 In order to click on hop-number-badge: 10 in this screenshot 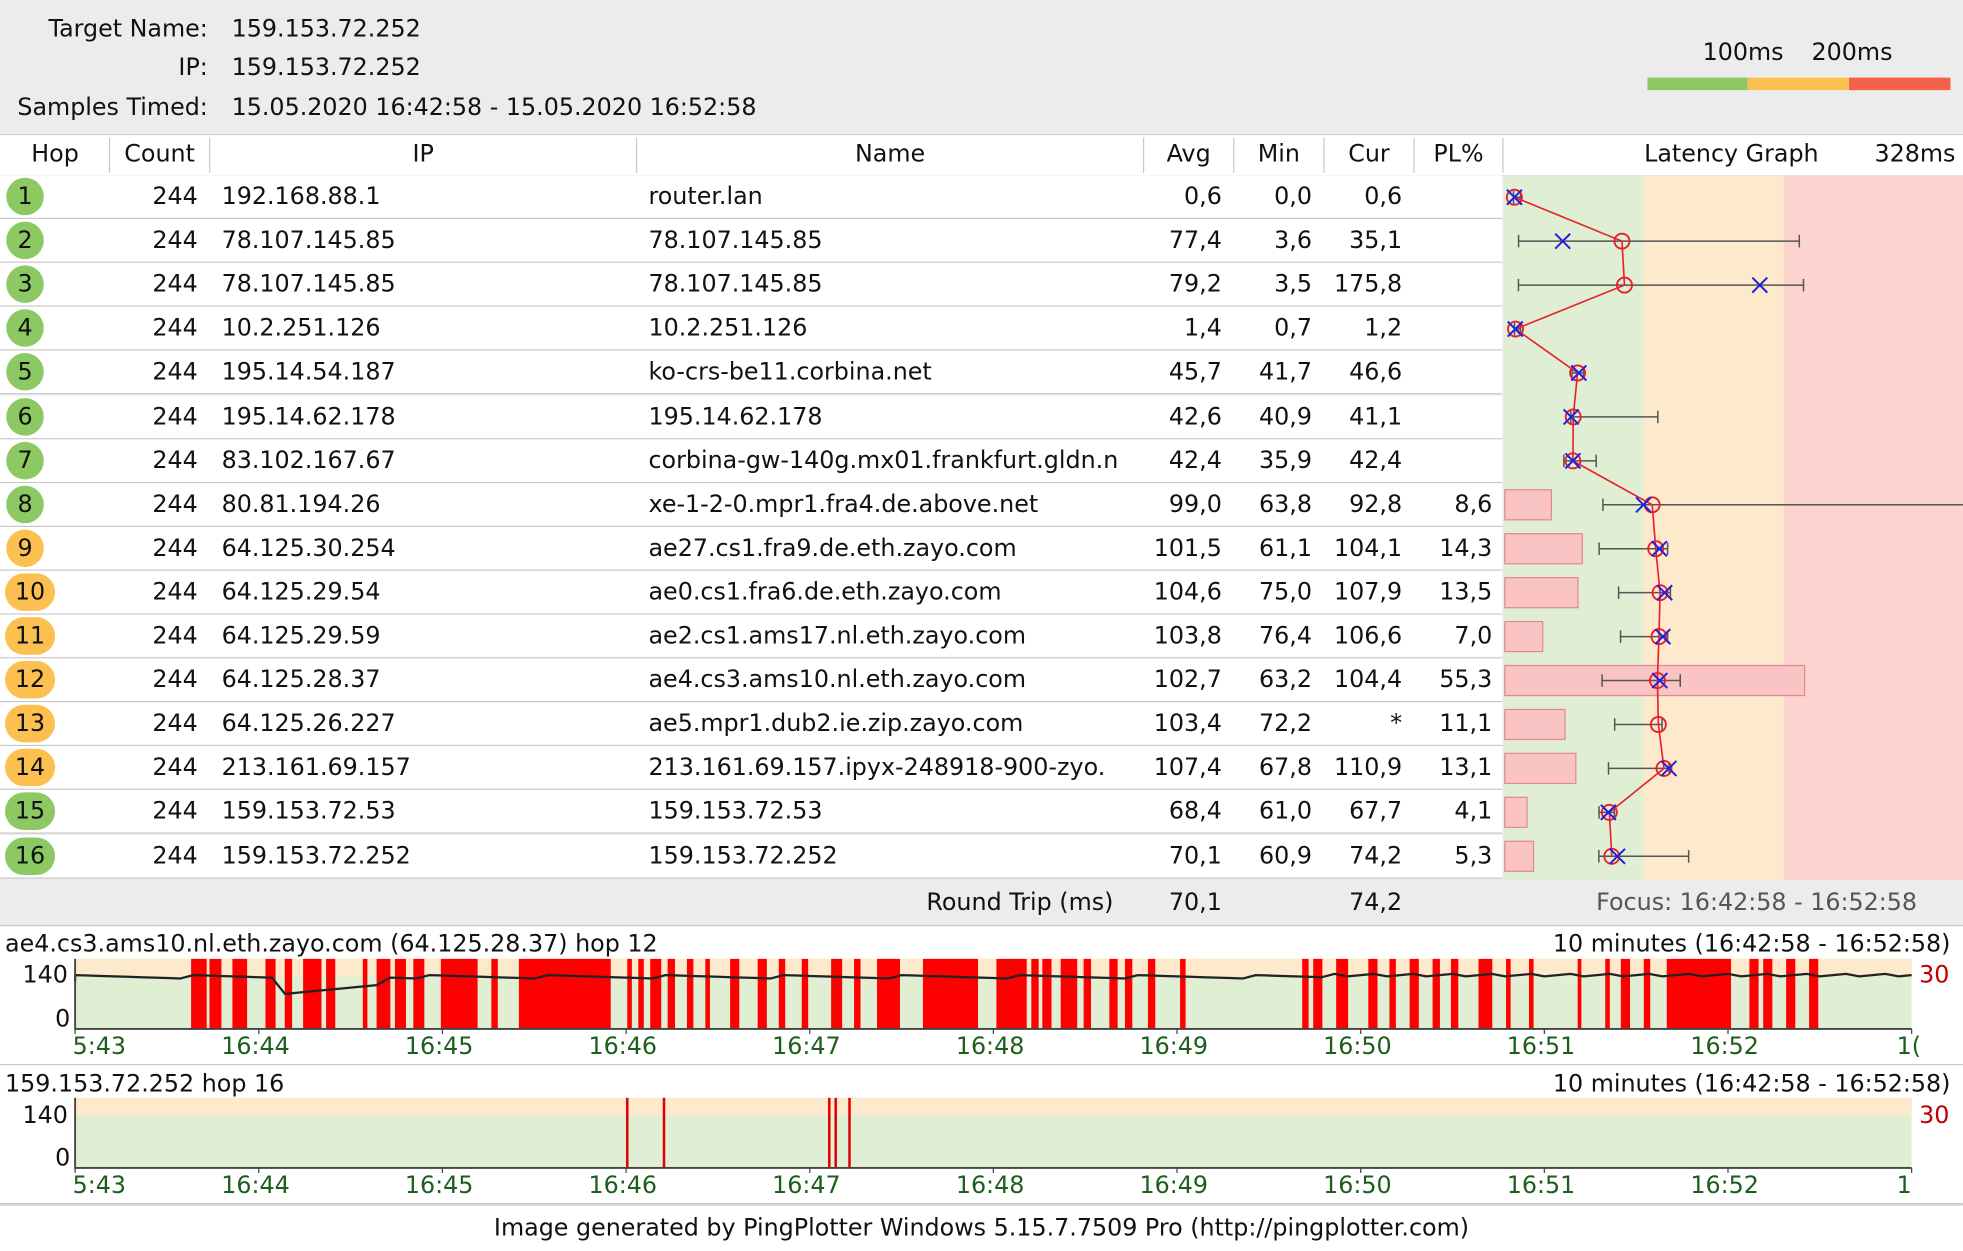, I will do `click(30, 592)`.